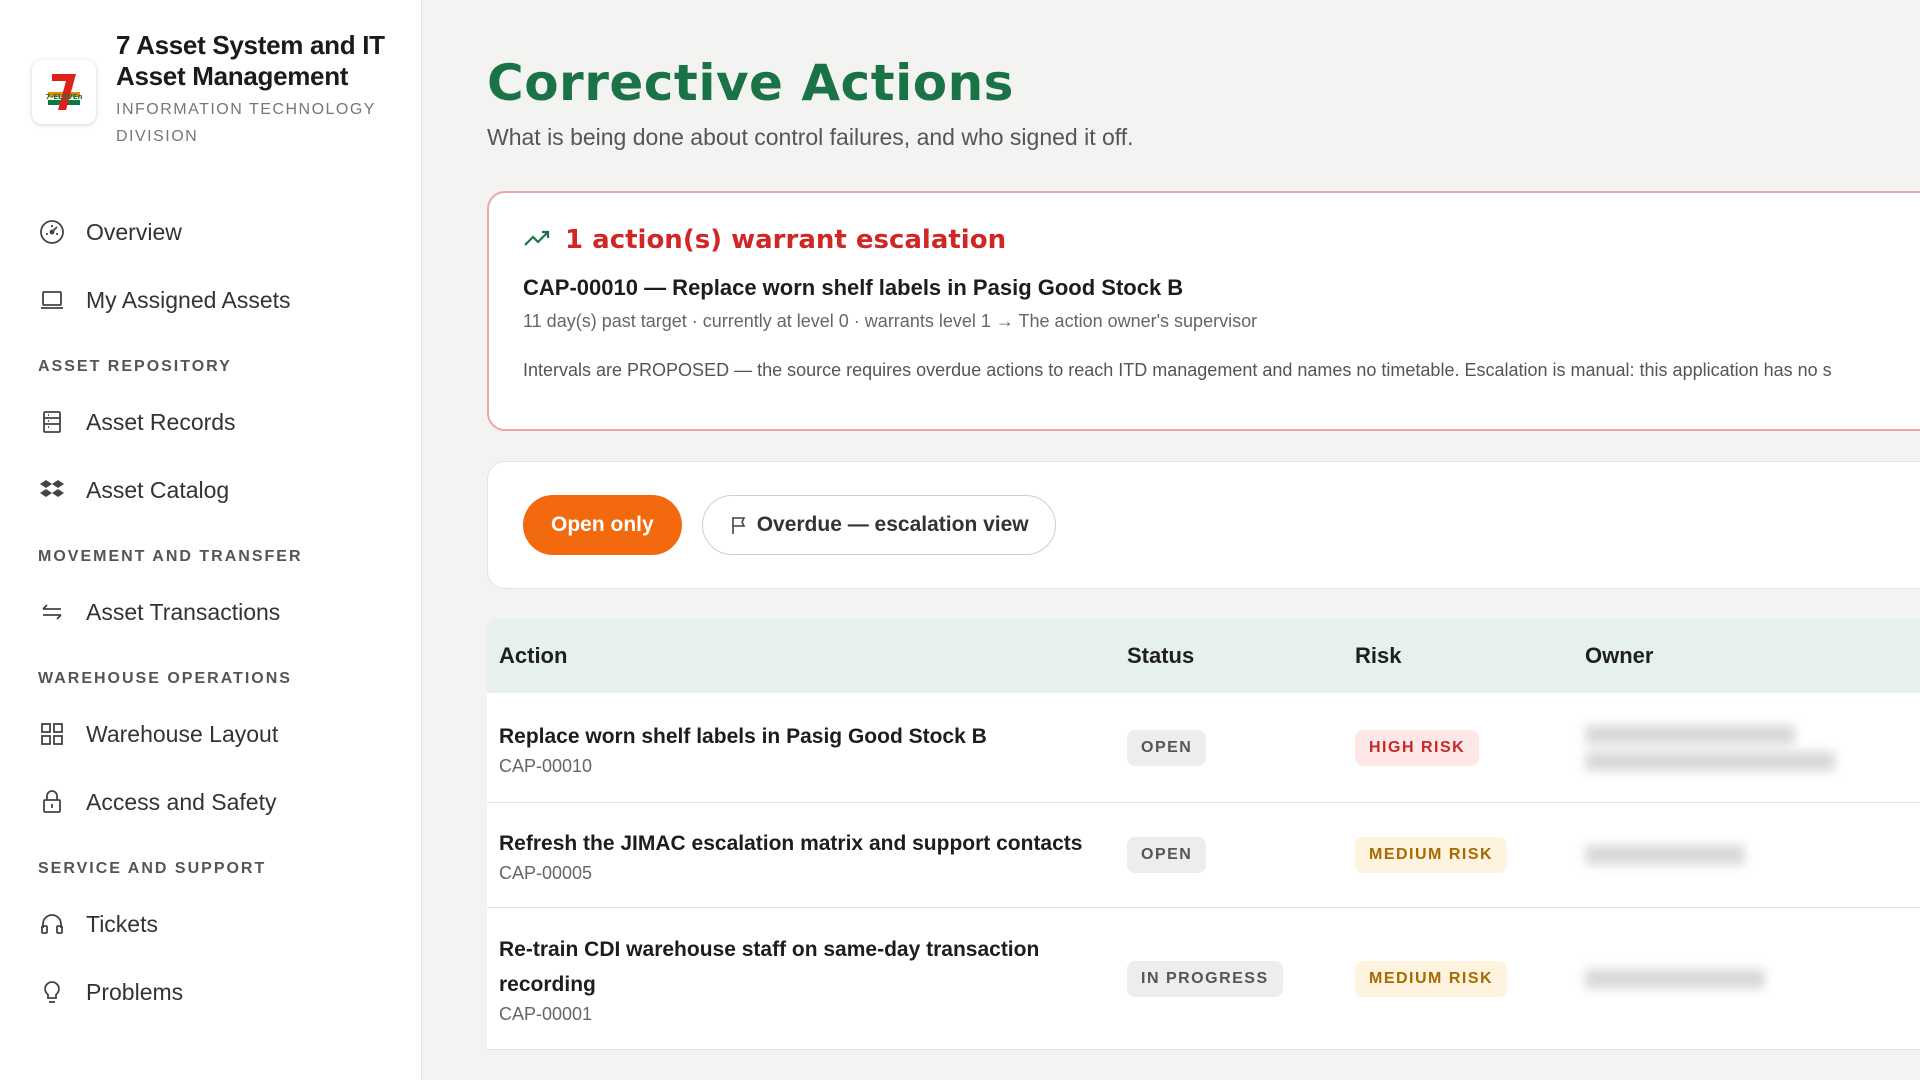  I want to click on sidebar-item-label: Asset Catalog, so click(158, 489).